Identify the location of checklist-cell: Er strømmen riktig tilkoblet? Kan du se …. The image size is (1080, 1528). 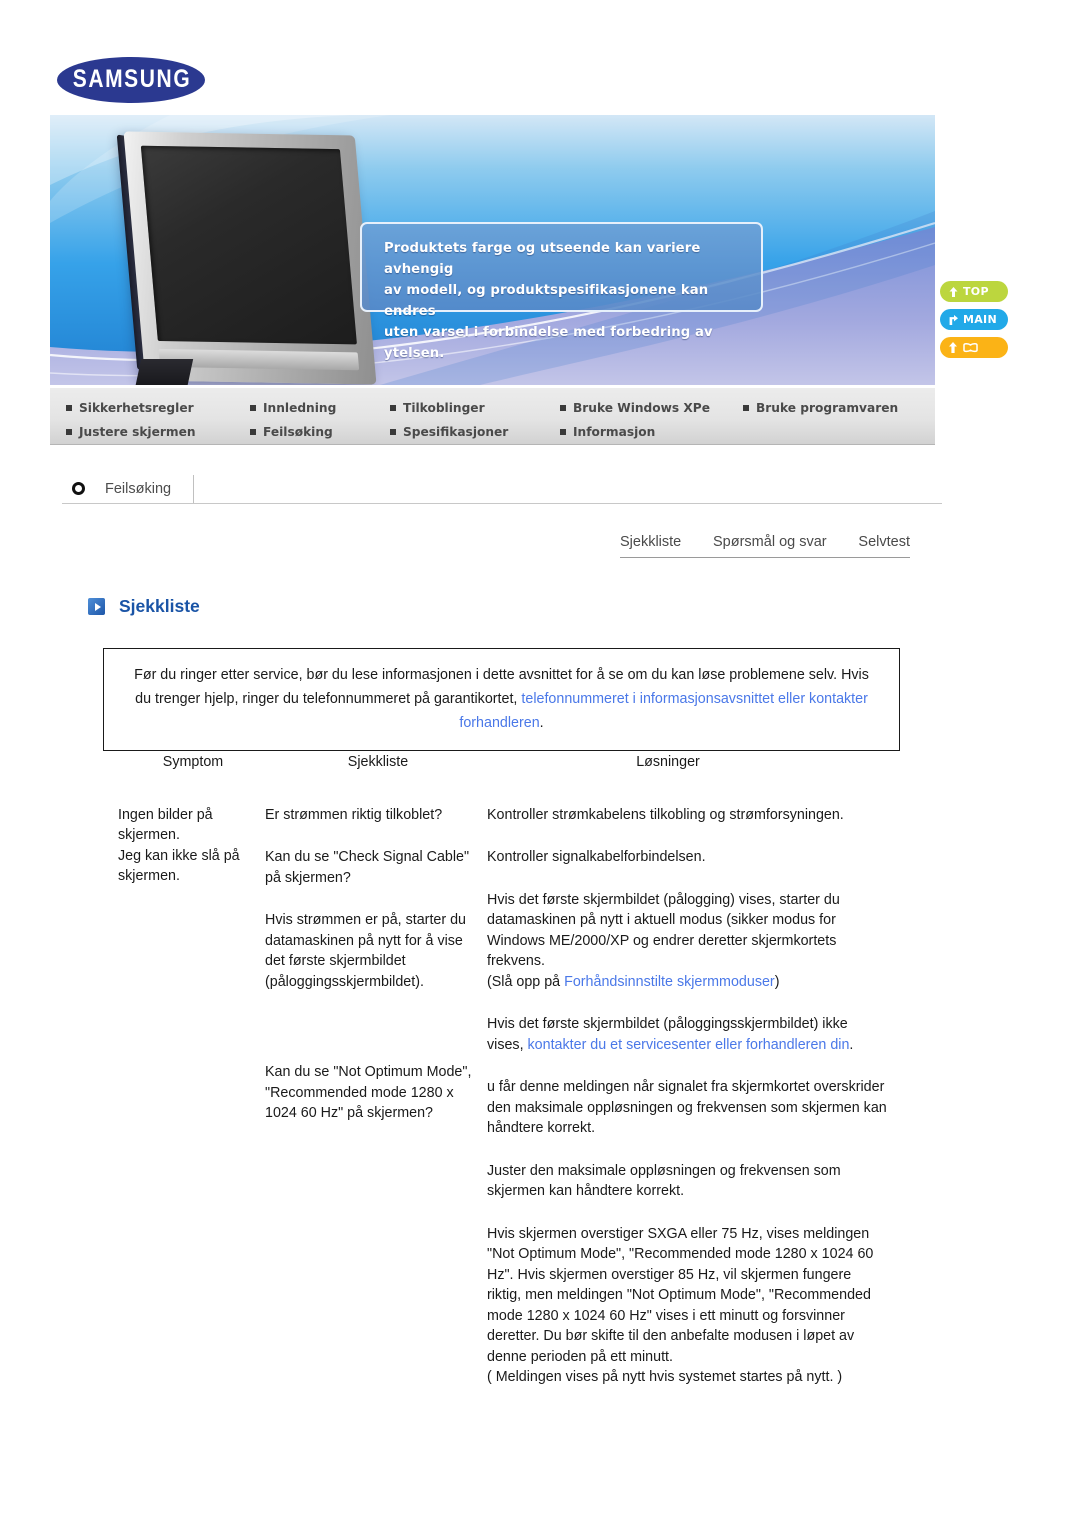
(376, 1107).